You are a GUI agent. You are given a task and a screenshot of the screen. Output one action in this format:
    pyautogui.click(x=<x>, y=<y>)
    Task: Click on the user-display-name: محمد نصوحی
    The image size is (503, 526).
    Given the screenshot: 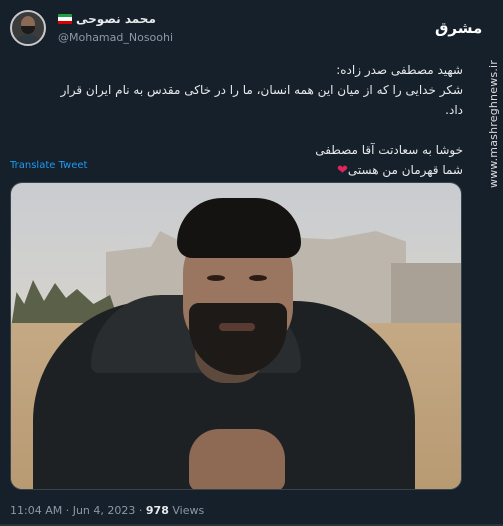 What is the action you would take?
    pyautogui.click(x=107, y=19)
    